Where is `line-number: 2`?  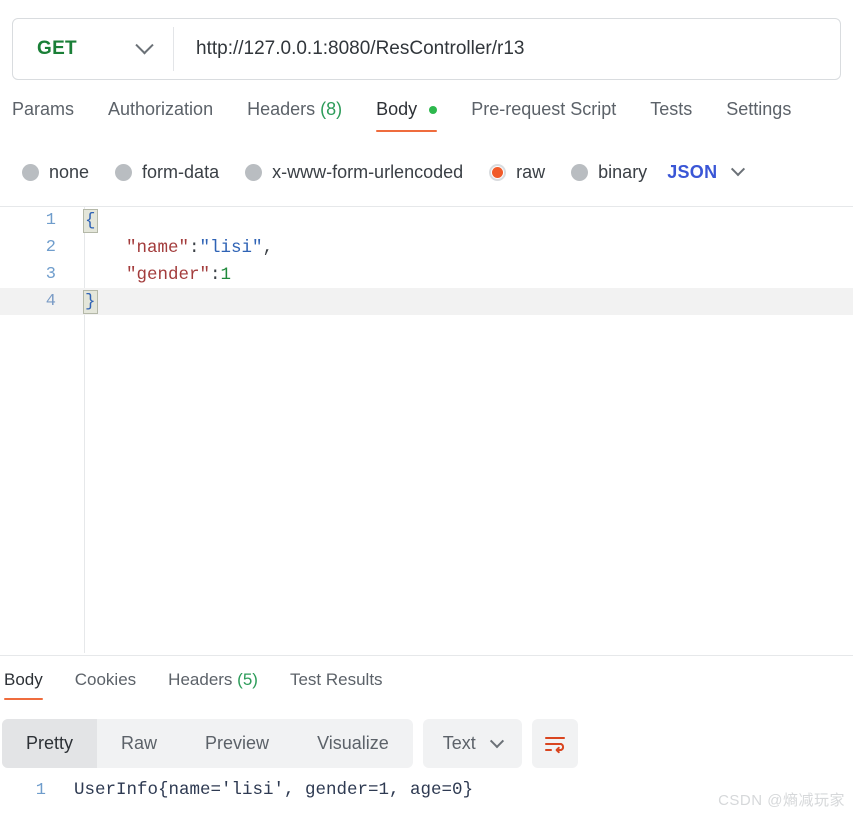 line-number: 2 is located at coordinates (50, 247).